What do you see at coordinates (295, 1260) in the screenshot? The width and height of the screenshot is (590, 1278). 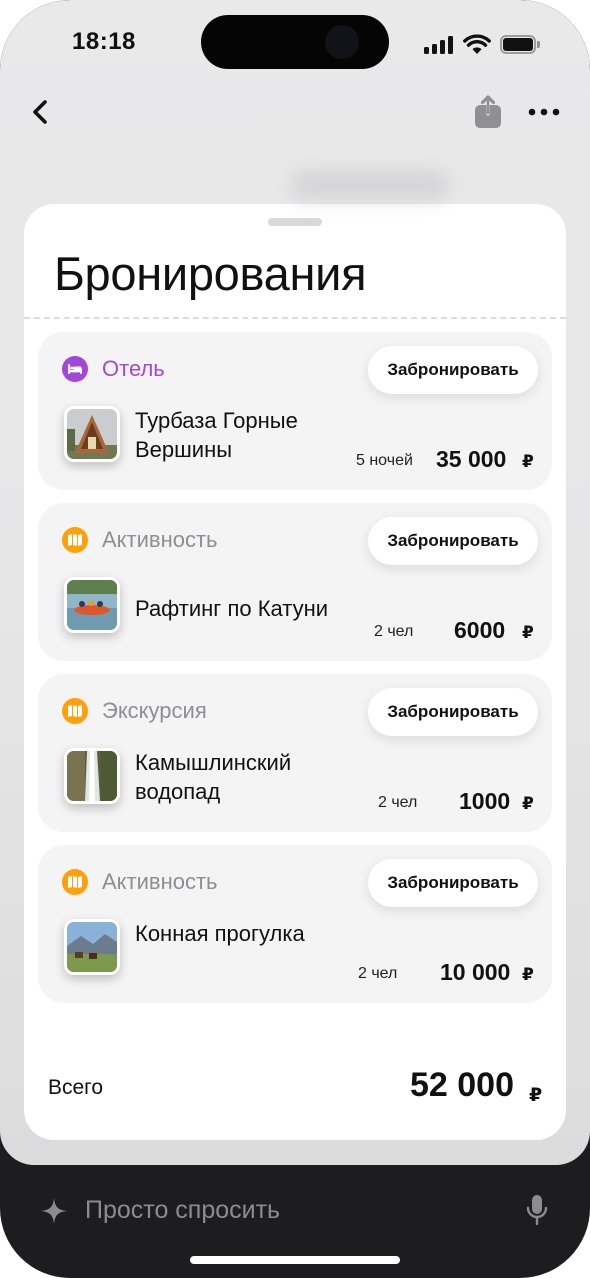 I see `home-indicator` at bounding box center [295, 1260].